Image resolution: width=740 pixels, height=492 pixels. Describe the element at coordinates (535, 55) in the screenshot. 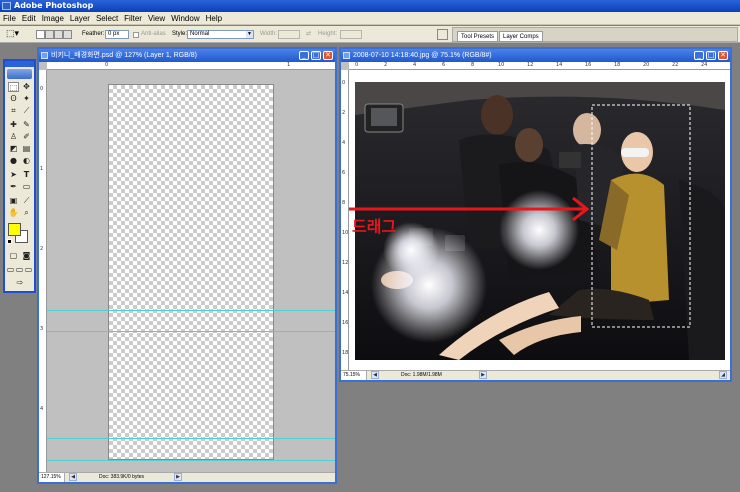

I see `doc-right-titlebar: 2008-07-10 14:18:40.jpg @ 75.1% (RGB/8#)` at that location.